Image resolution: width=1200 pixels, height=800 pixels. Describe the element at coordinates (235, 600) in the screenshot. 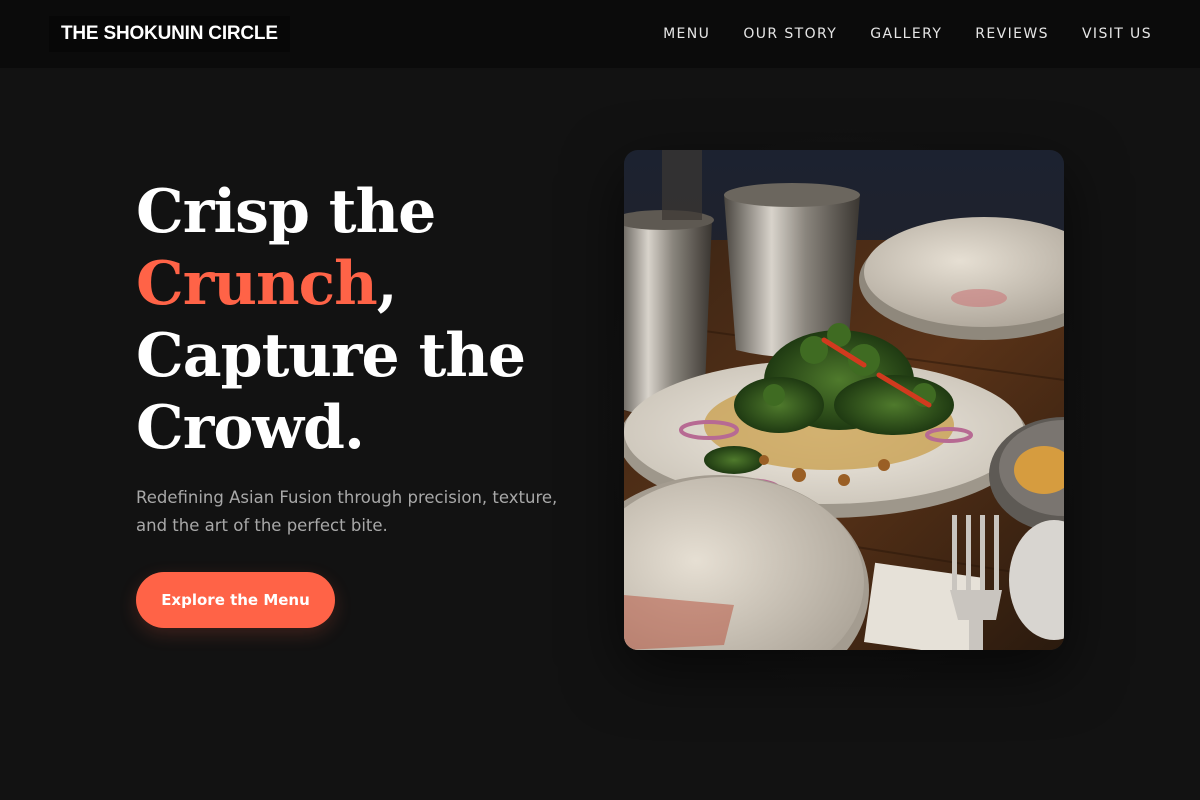

I see `explore-menu-button: Explore the Menu` at that location.